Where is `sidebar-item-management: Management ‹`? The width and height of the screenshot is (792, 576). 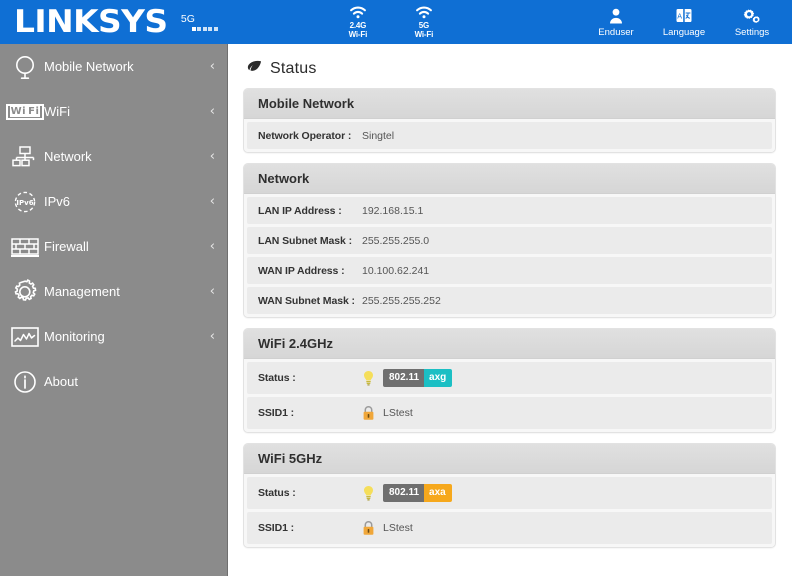
sidebar-item-management: Management ‹ is located at coordinates (113, 291).